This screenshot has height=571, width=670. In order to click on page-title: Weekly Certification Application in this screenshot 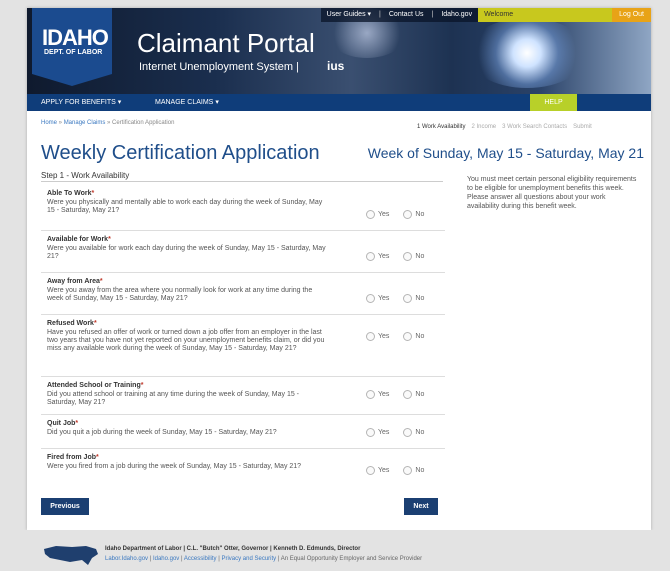, I will do `click(180, 153)`.